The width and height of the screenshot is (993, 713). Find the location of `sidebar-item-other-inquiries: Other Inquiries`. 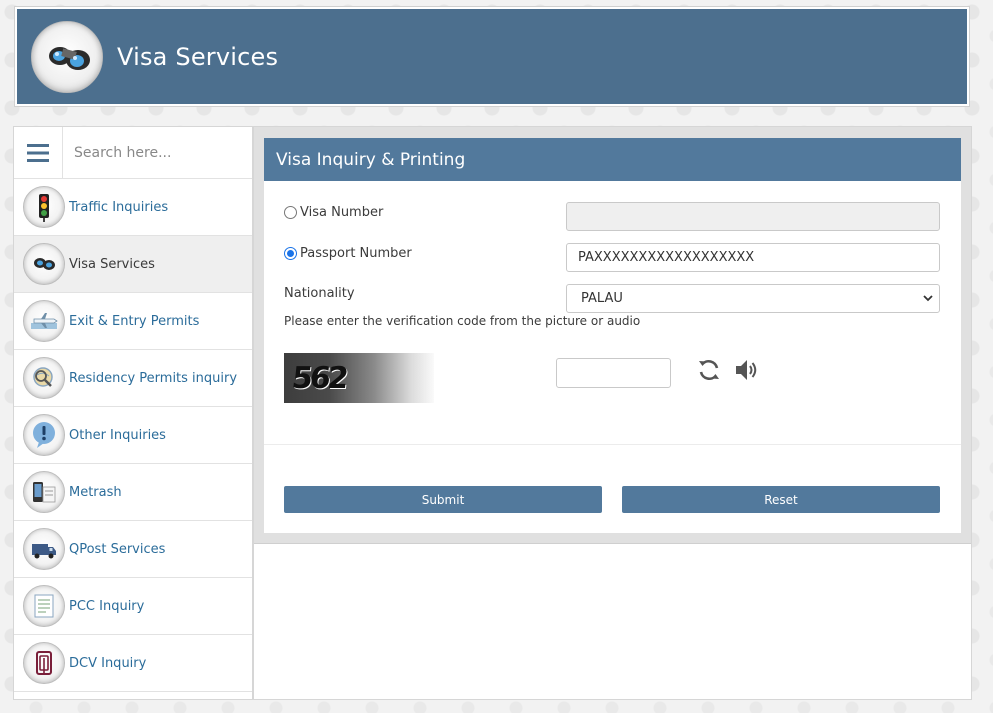

sidebar-item-other-inquiries: Other Inquiries is located at coordinates (133, 435).